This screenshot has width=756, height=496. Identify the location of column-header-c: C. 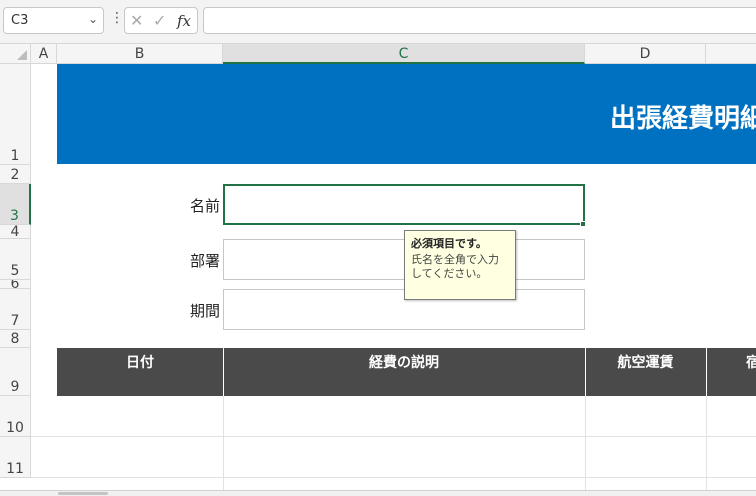
(404, 54).